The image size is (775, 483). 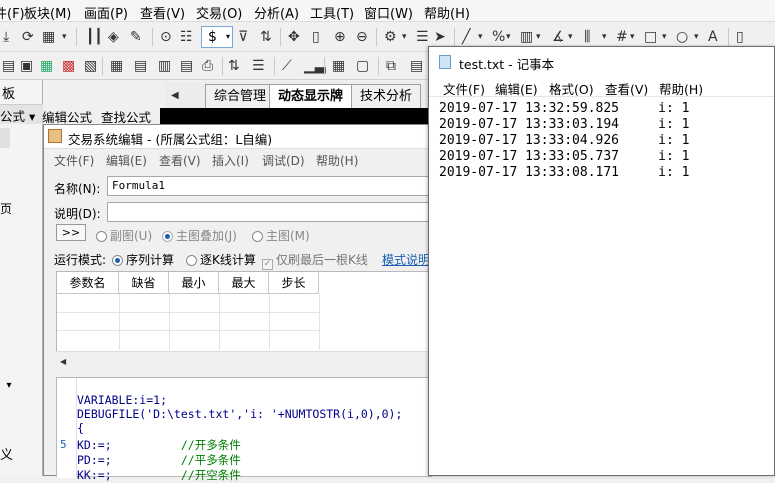 I want to click on notepad-menu-format: 格式(O), so click(x=571, y=88).